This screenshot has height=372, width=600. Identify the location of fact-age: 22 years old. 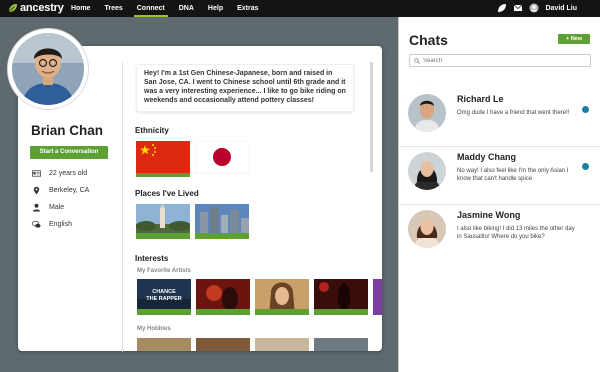
(59, 173).